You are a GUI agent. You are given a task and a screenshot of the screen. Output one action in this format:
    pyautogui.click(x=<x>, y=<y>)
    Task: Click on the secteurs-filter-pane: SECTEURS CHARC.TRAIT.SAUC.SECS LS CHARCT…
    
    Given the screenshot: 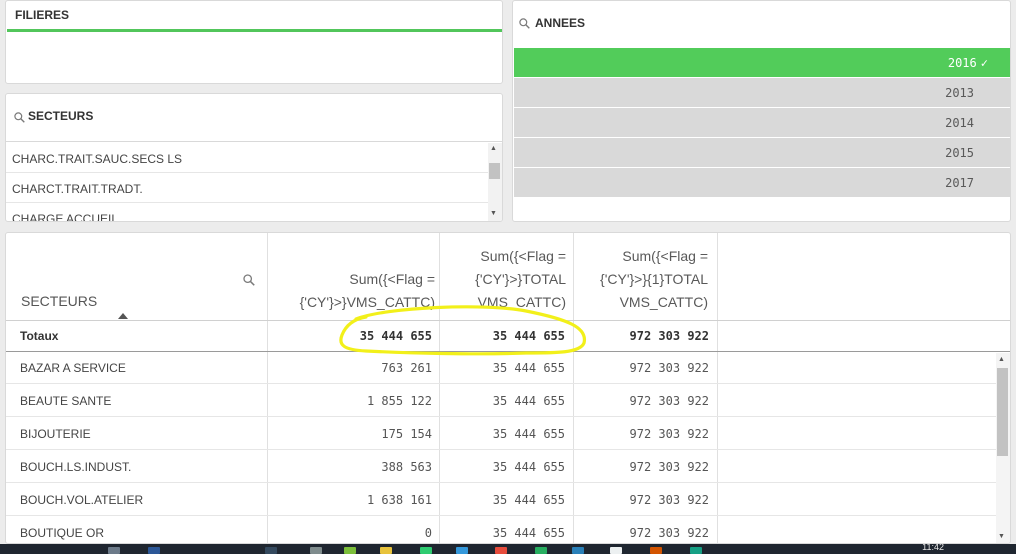 What is the action you would take?
    pyautogui.click(x=254, y=157)
    